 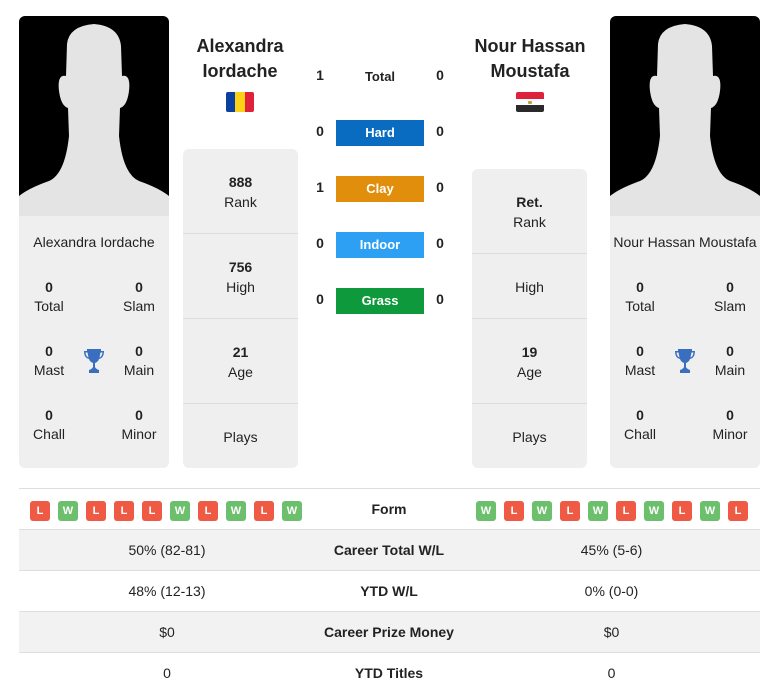 I want to click on row-label: Career Total W/L, so click(x=389, y=550).